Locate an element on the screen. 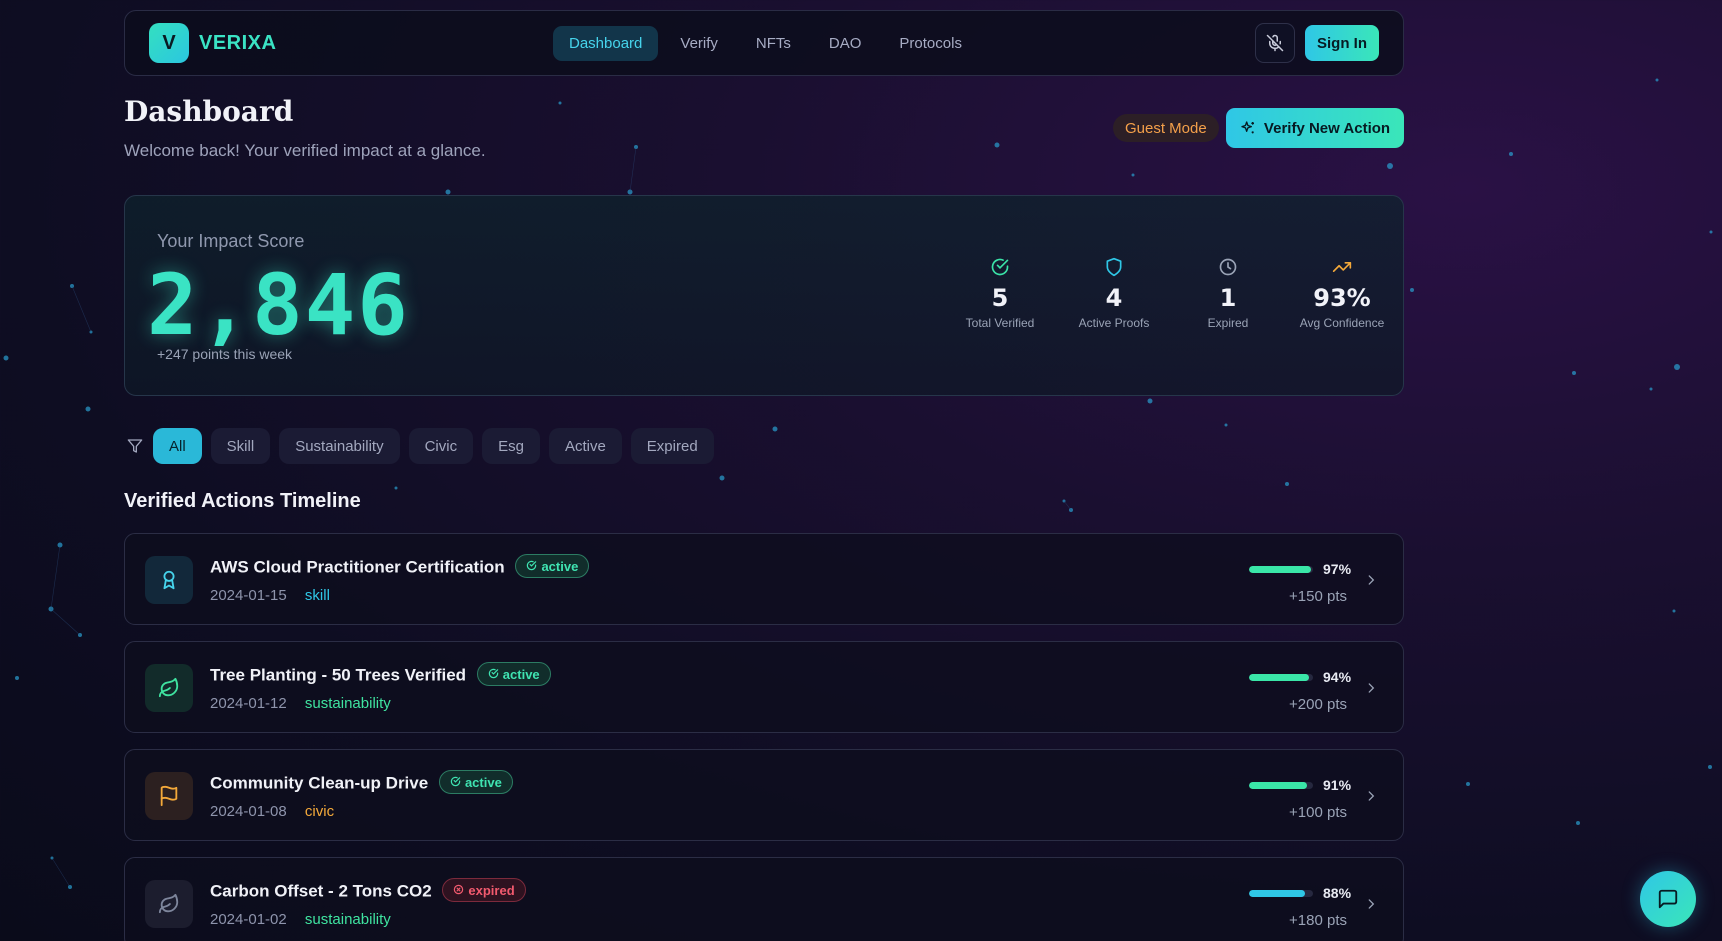  filter-chip-civic: Civic is located at coordinates (441, 446).